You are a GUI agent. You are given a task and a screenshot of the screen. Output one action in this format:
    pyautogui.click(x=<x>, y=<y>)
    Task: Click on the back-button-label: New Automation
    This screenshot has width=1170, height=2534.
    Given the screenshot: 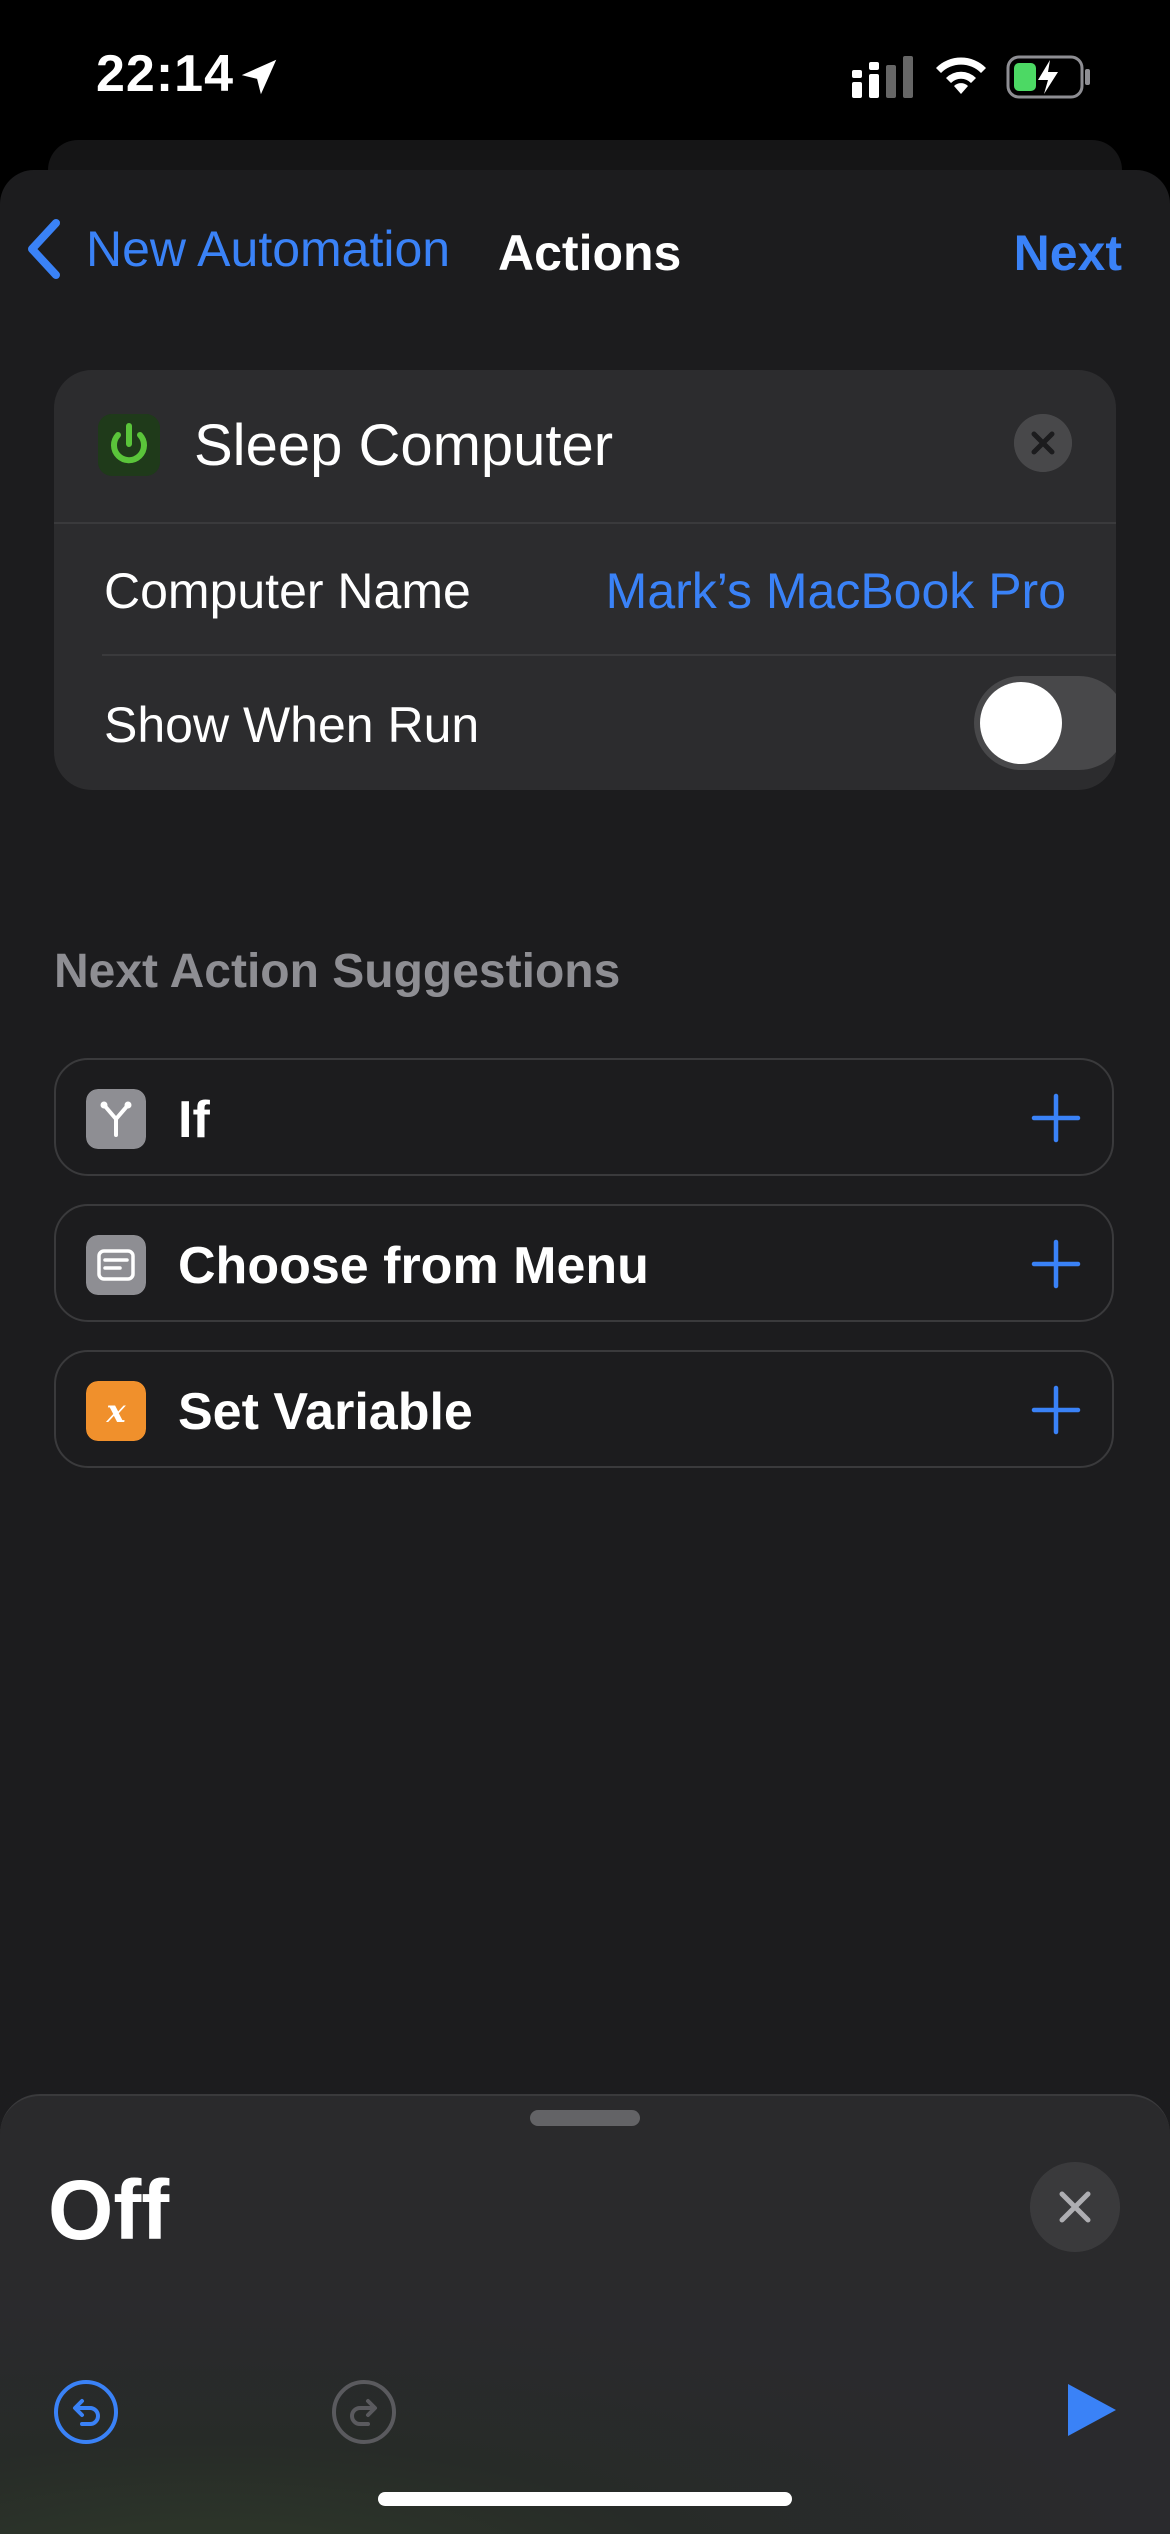 What is the action you would take?
    pyautogui.click(x=268, y=249)
    